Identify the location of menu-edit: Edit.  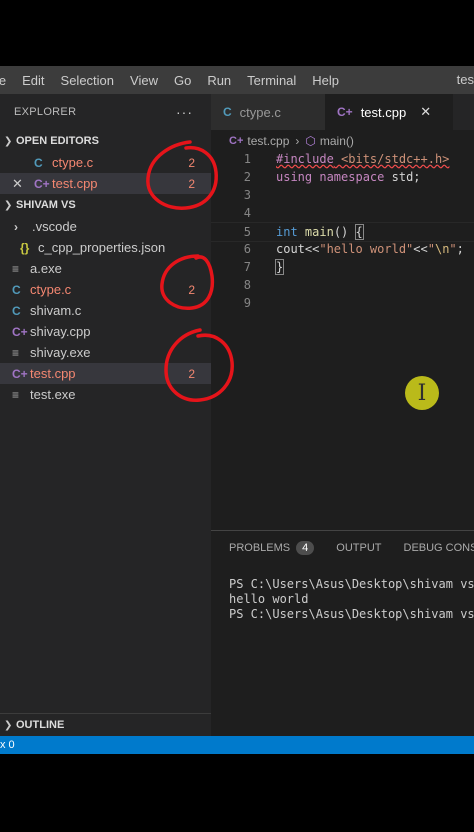
(33, 80).